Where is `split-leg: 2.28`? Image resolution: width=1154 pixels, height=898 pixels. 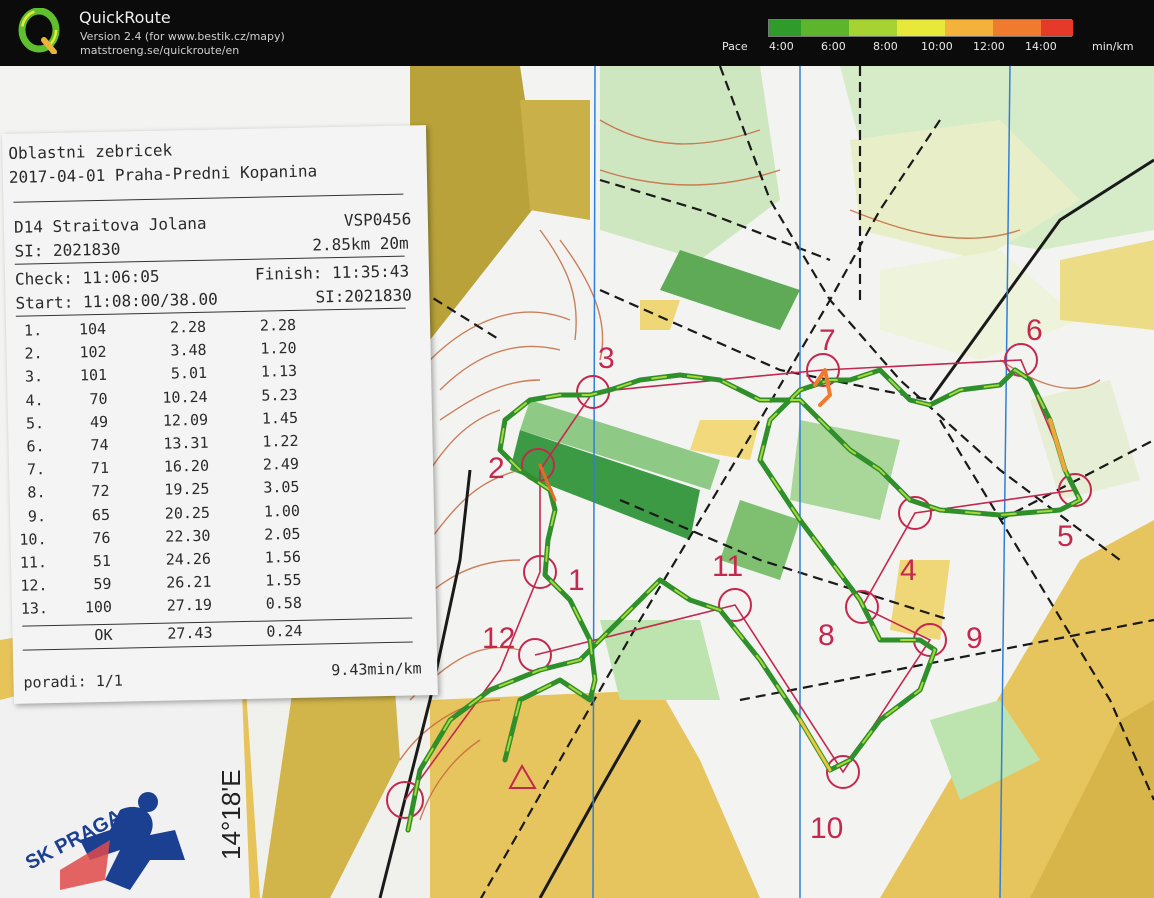 split-leg: 2.28 is located at coordinates (278, 325).